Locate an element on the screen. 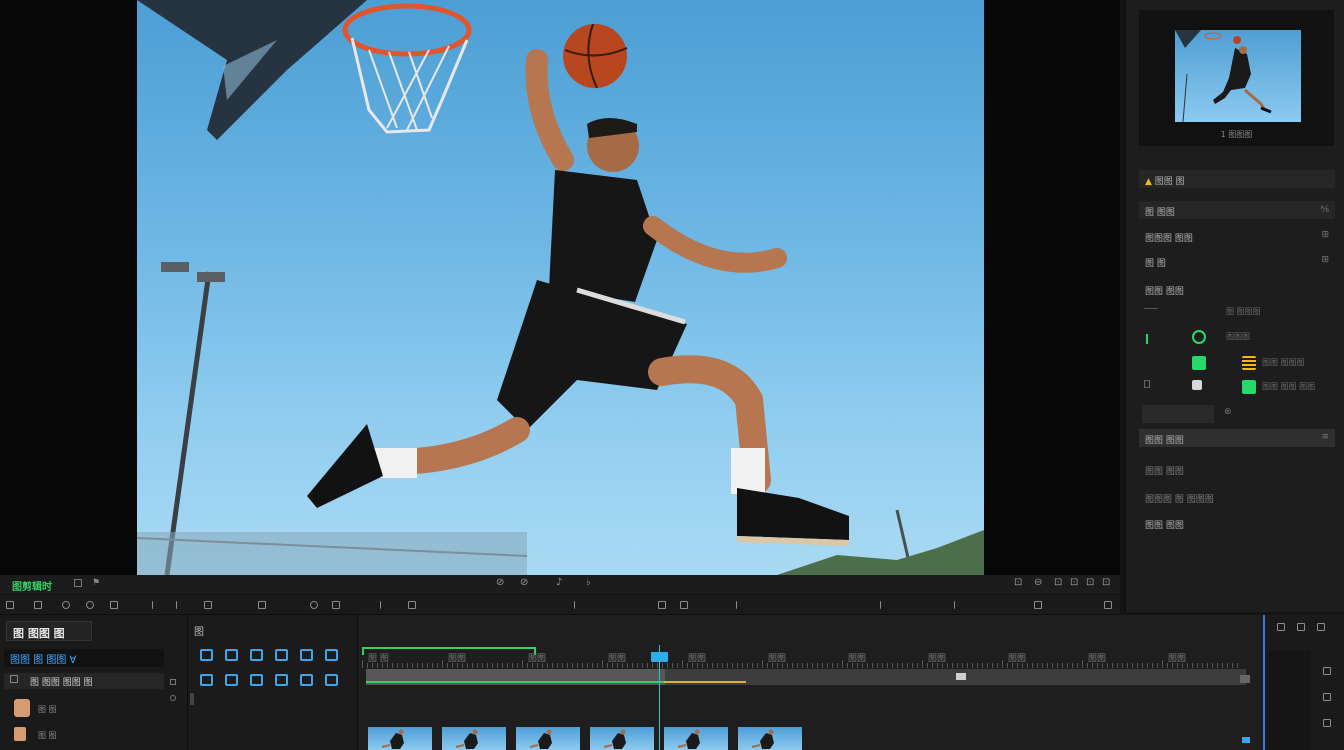  inspector-row-blend: 图图 图图 ≡ is located at coordinates (1237, 438).